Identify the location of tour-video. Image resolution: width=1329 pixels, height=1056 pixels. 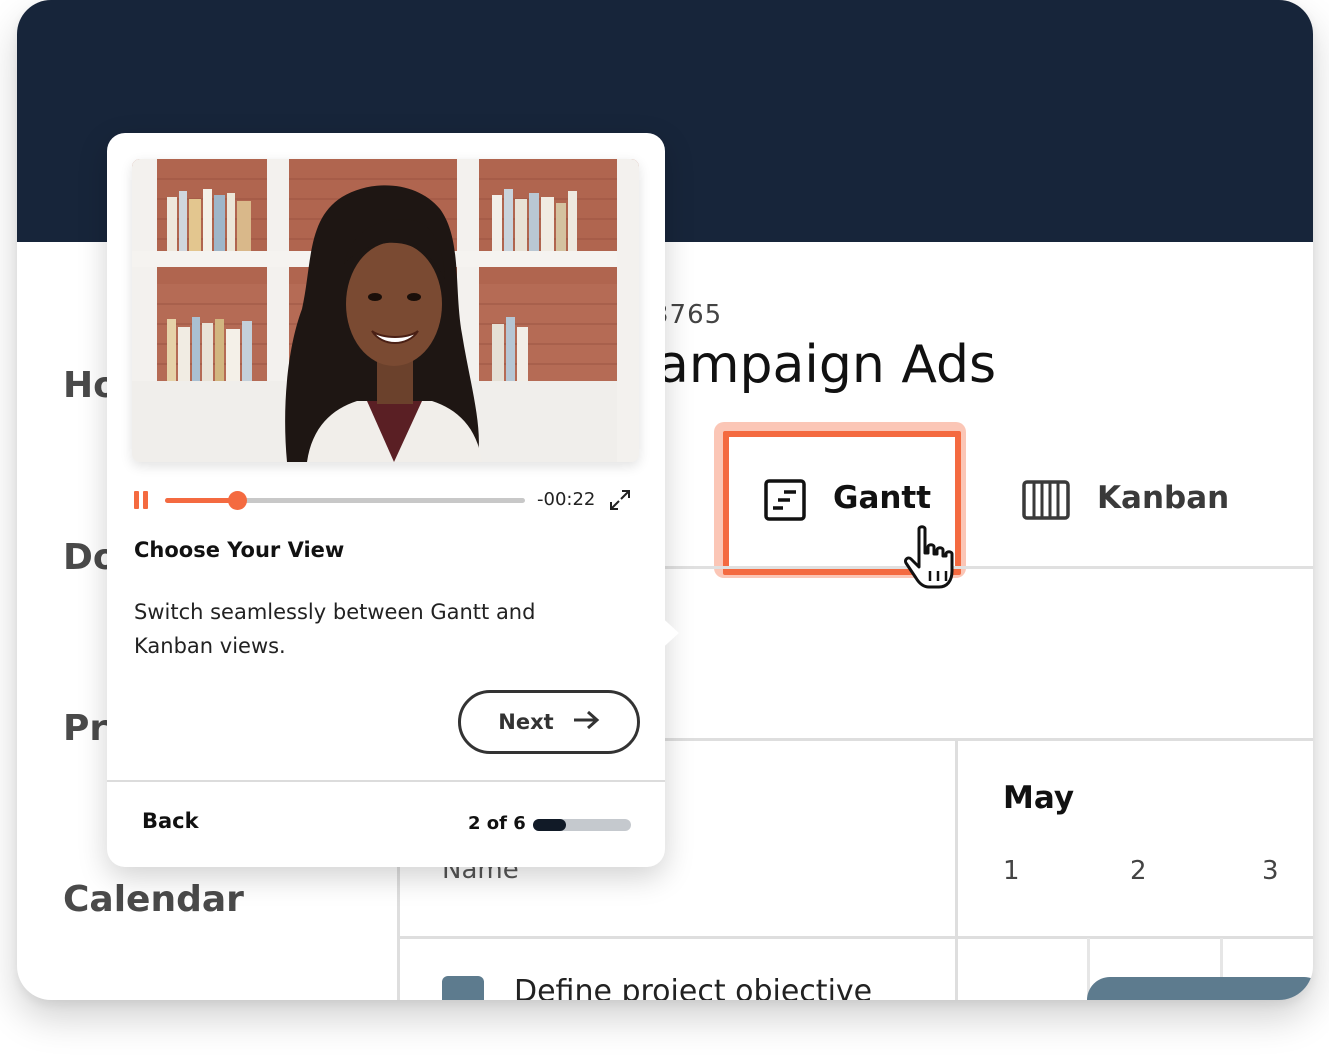
(385, 310).